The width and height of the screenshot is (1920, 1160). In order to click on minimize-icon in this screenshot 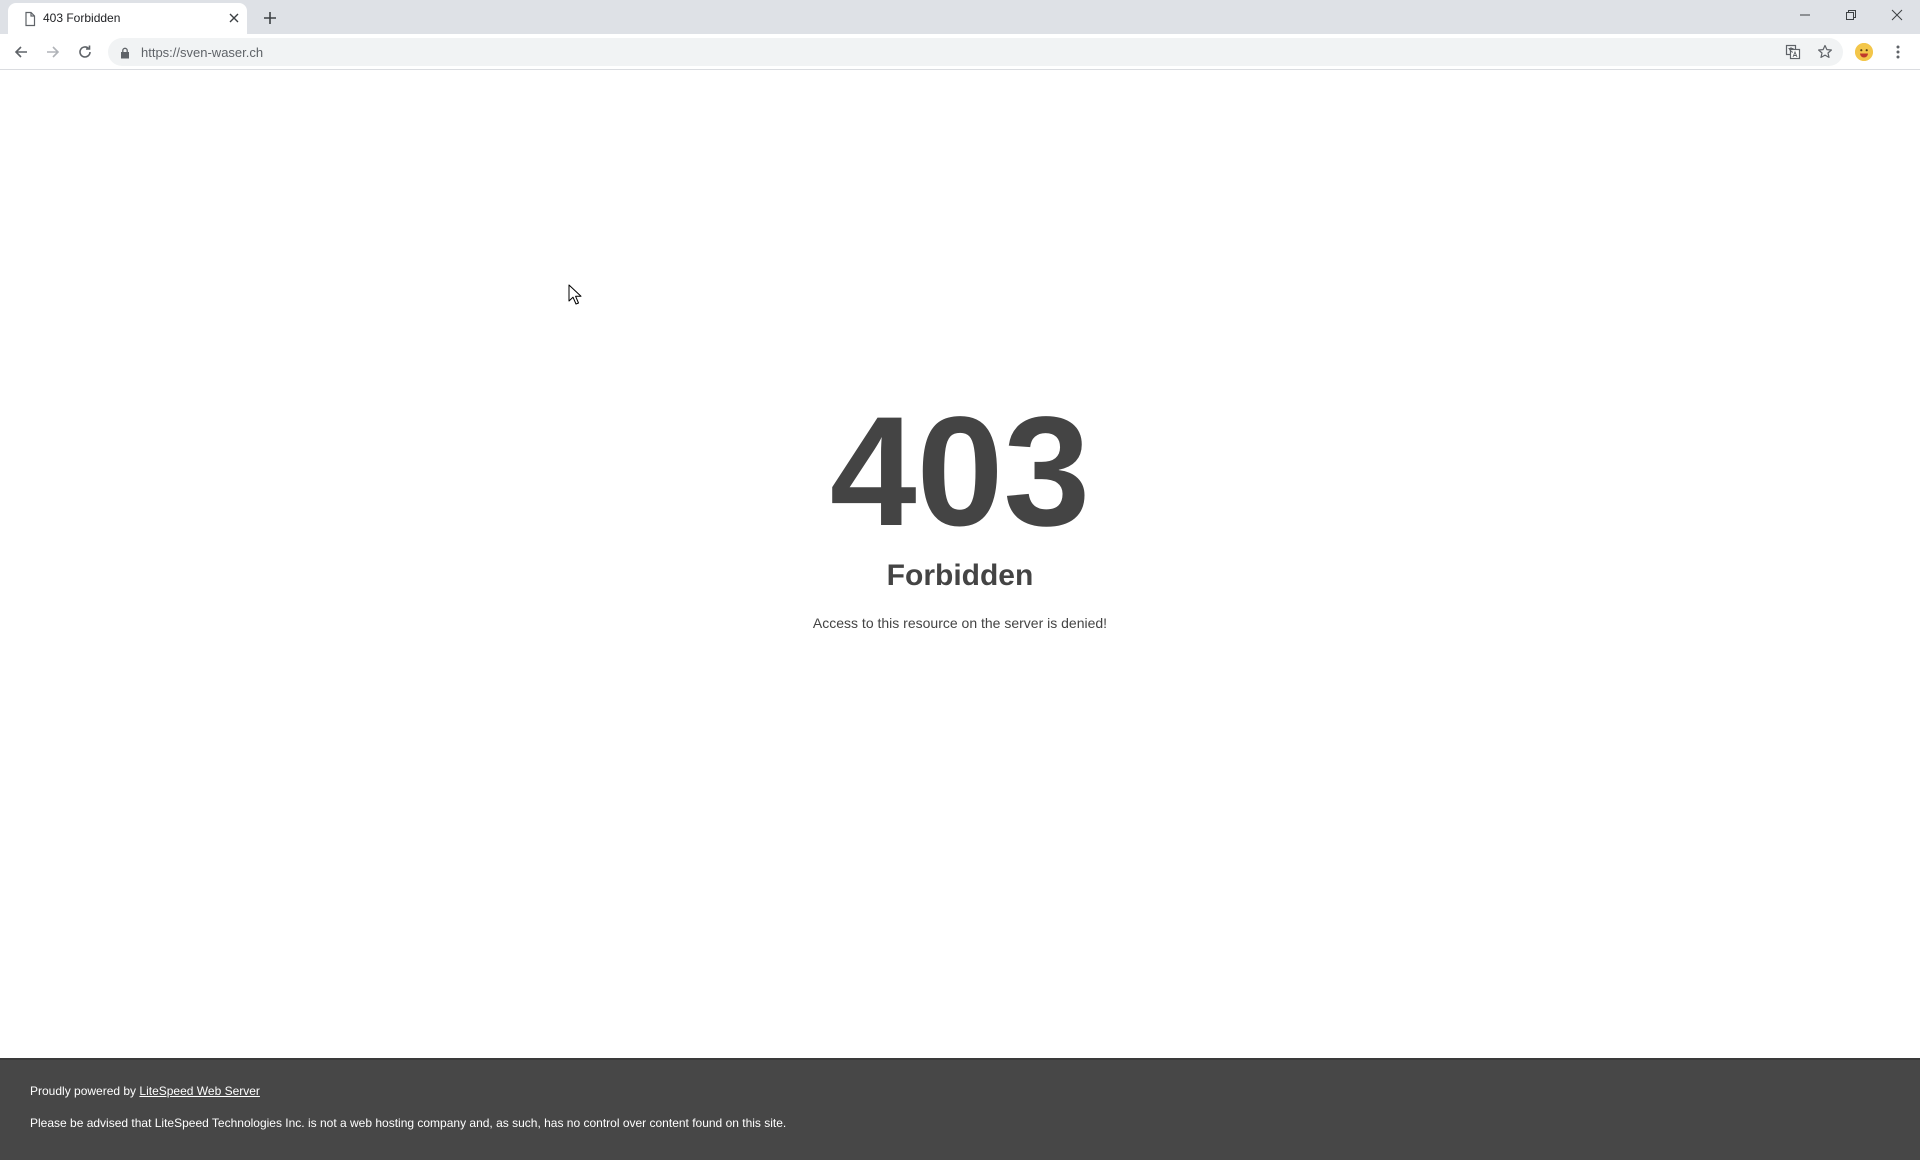, I will do `click(1805, 15)`.